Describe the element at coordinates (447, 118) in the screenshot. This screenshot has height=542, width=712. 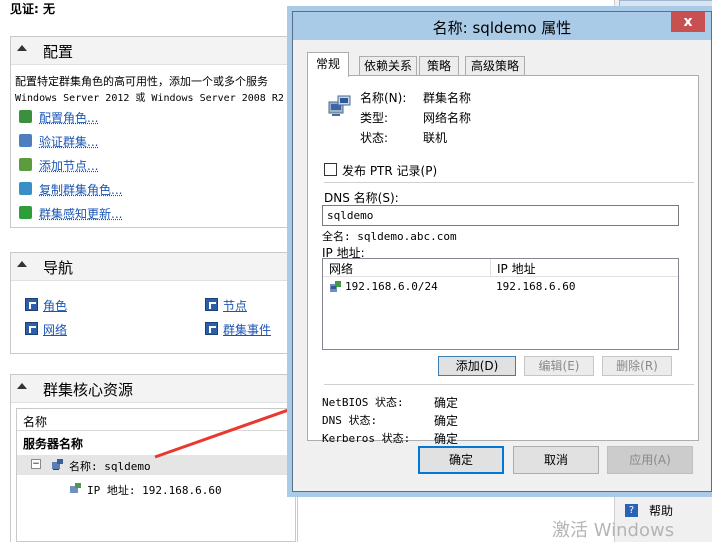
I see `type-value: 网络名称` at that location.